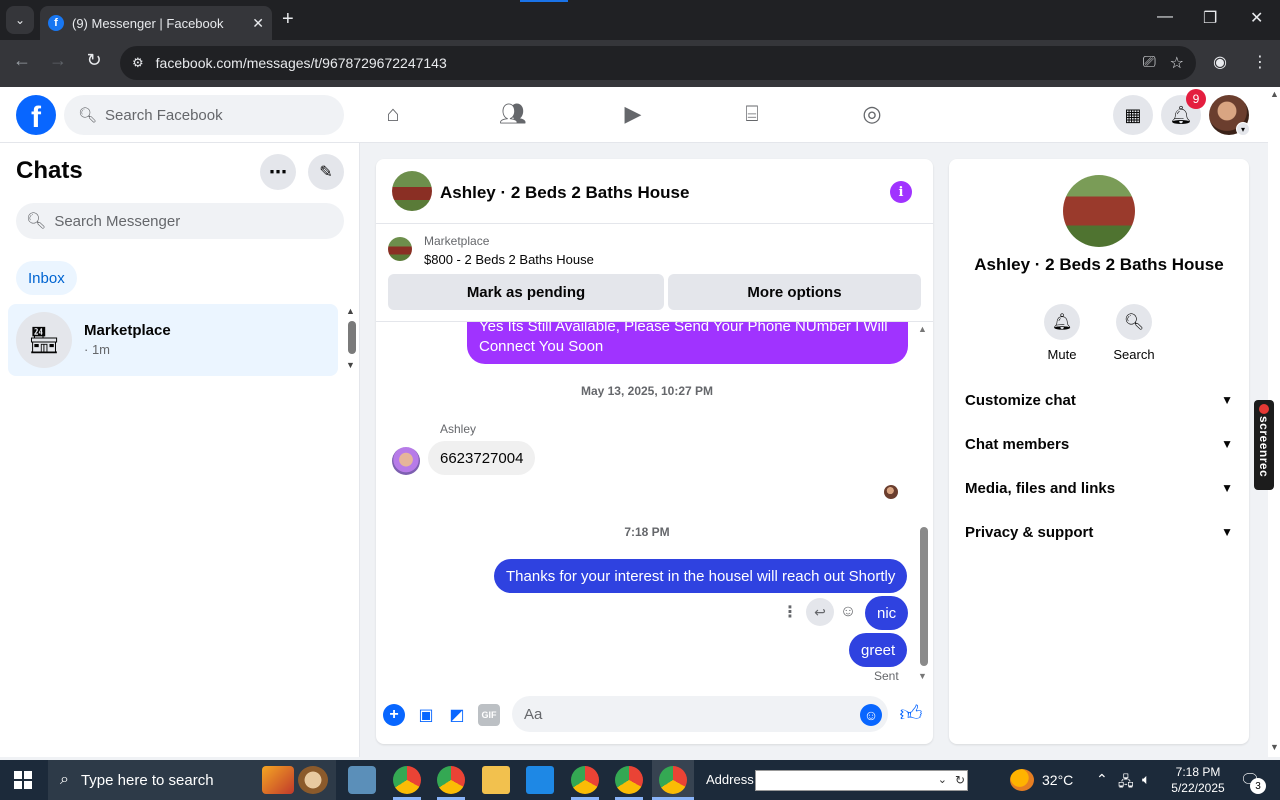 The image size is (1280, 800). What do you see at coordinates (326, 172) in the screenshot?
I see `new-message-button: ✎` at bounding box center [326, 172].